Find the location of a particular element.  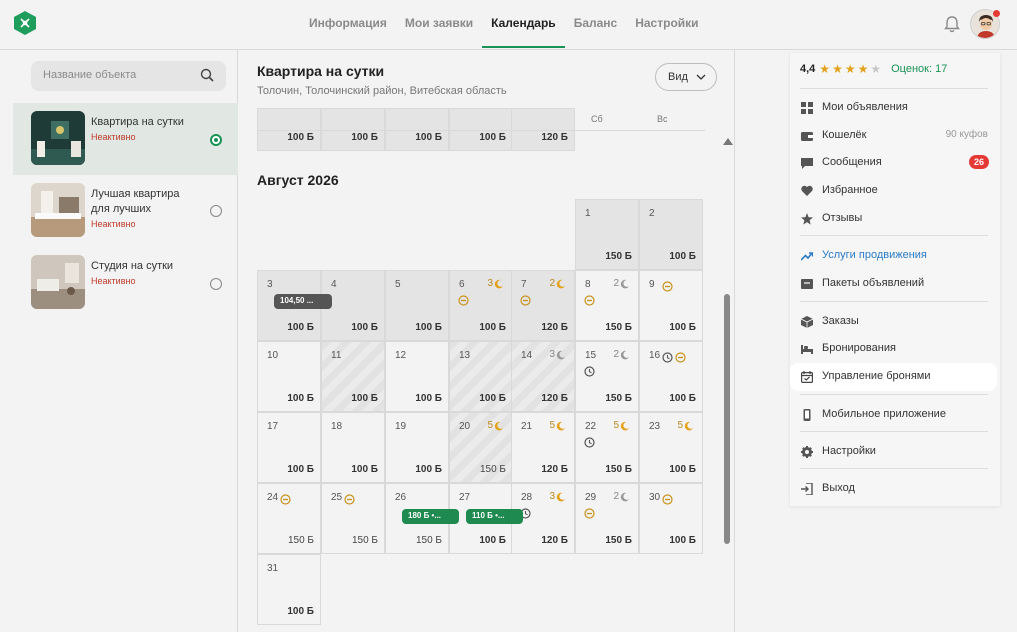

calendar-day-cell: 14 120 Б 3 is located at coordinates (543, 376).